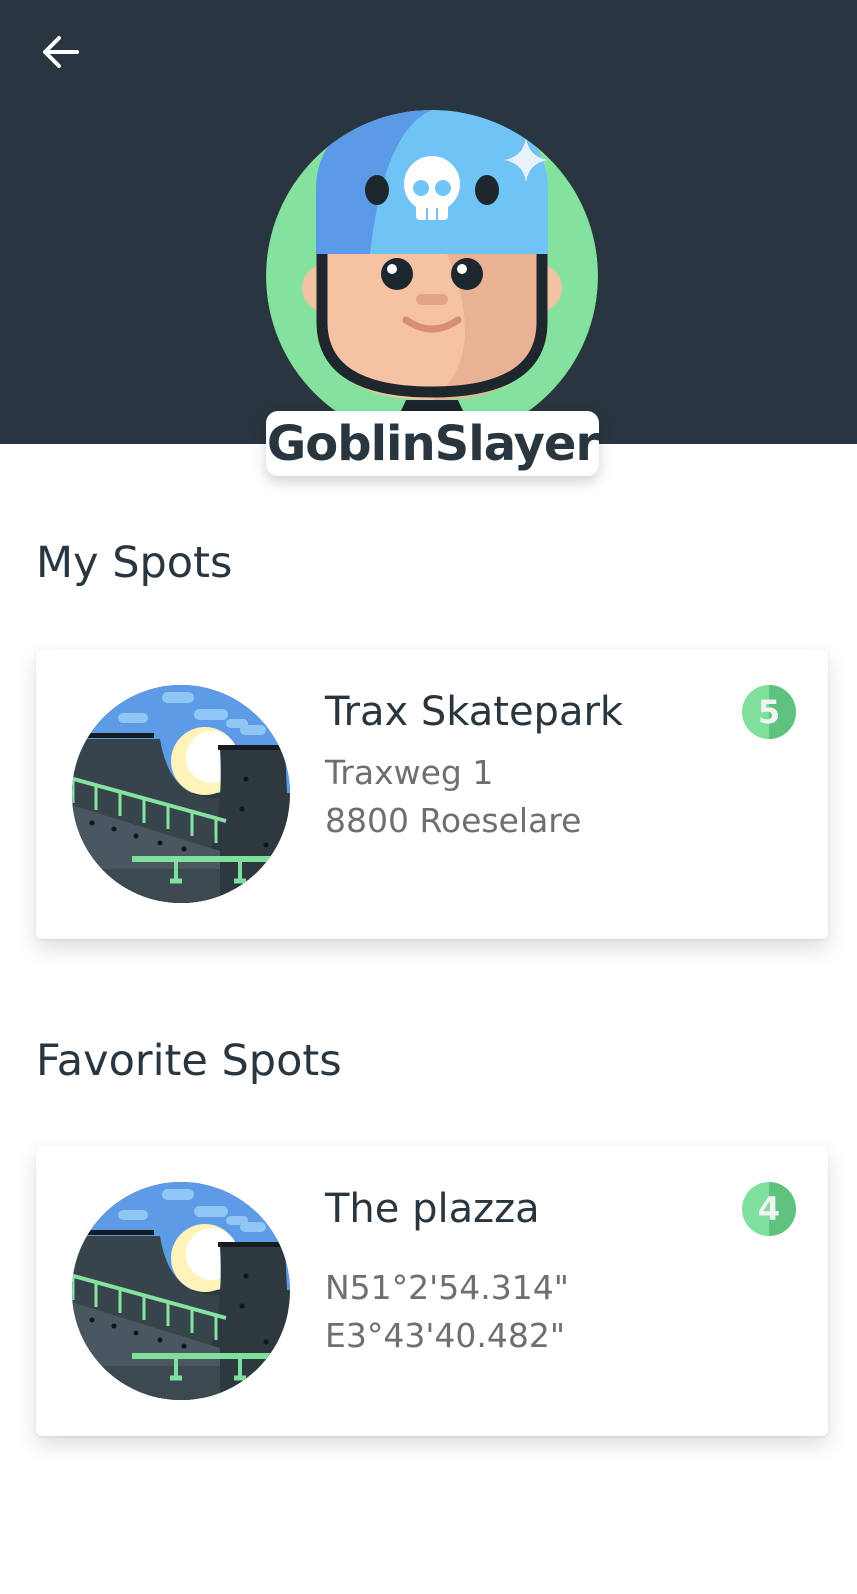  I want to click on spot-latitude: N51°2'54.314", so click(447, 1287).